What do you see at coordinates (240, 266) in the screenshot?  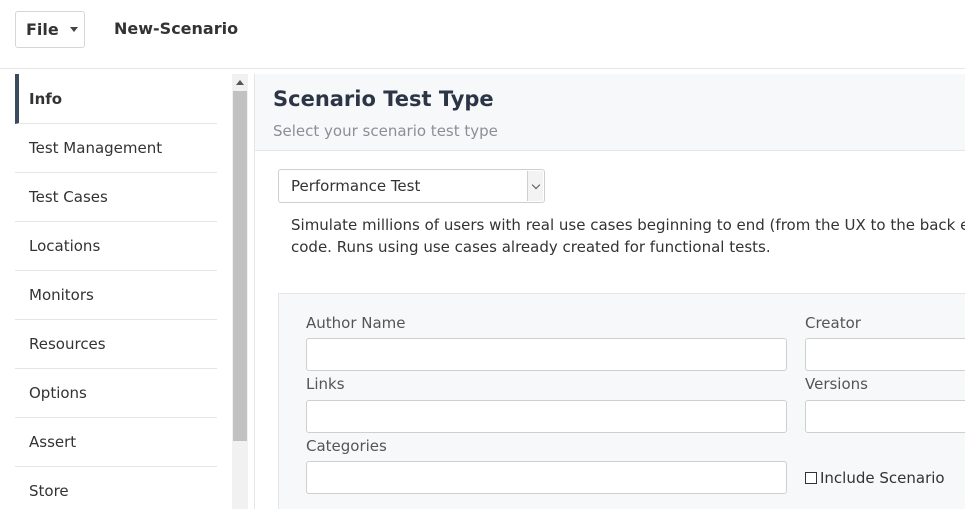 I see `scrollbar-thumb` at bounding box center [240, 266].